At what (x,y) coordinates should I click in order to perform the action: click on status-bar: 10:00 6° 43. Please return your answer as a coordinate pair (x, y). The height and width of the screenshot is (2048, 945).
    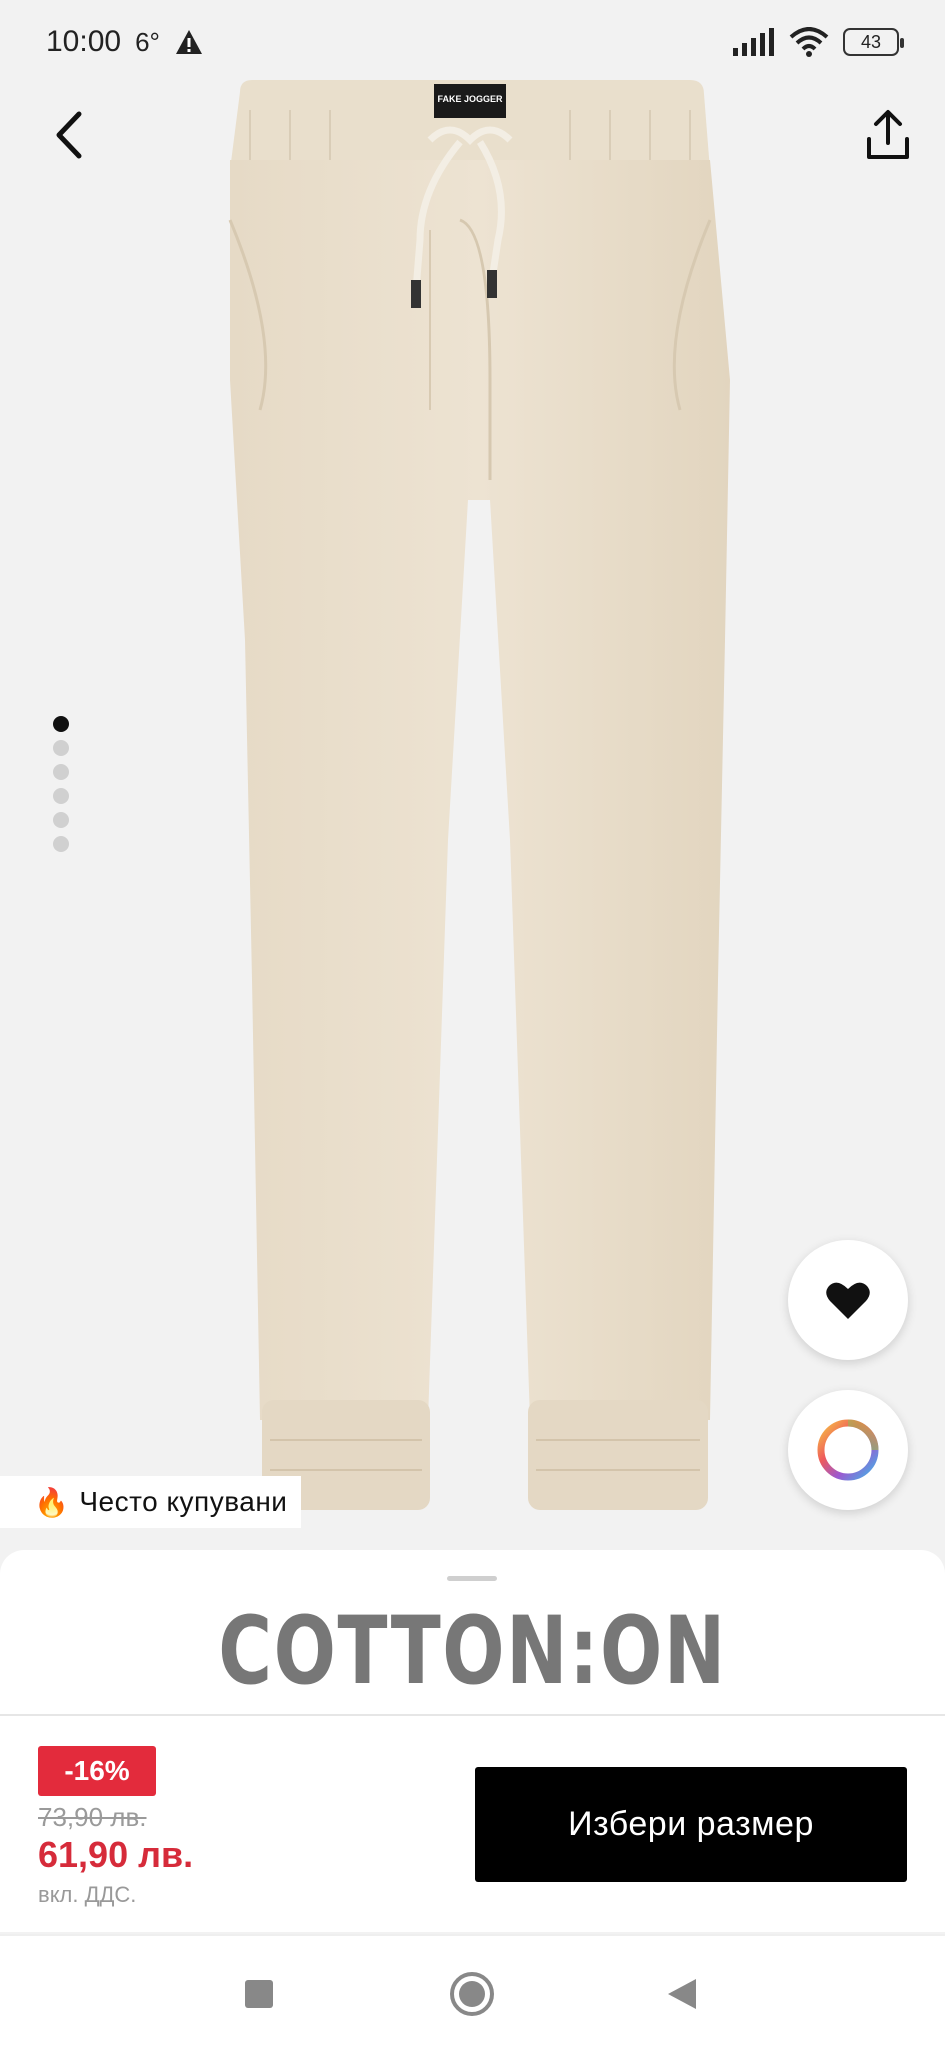
    Looking at the image, I should click on (472, 42).